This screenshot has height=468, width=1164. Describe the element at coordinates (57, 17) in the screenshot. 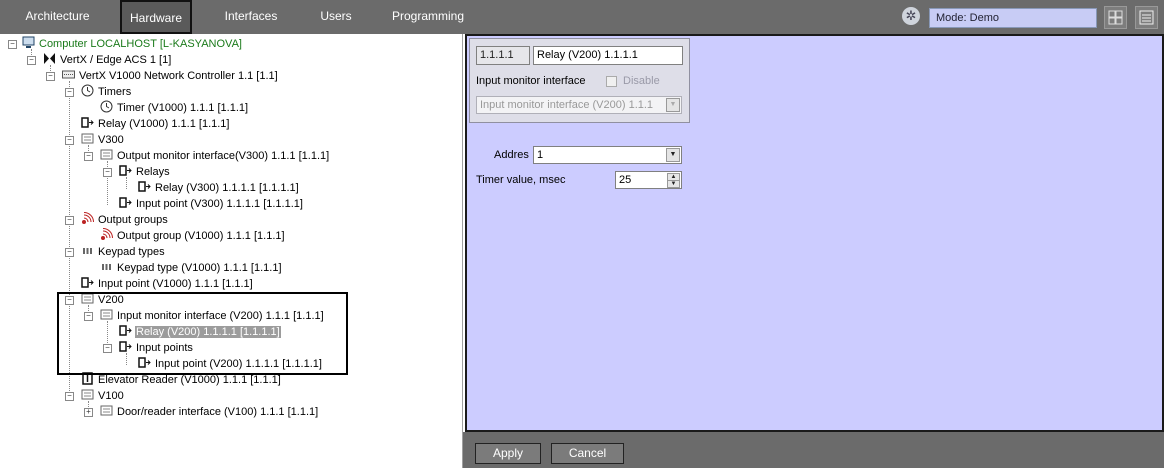

I see `tab-architecture: Architecture` at that location.